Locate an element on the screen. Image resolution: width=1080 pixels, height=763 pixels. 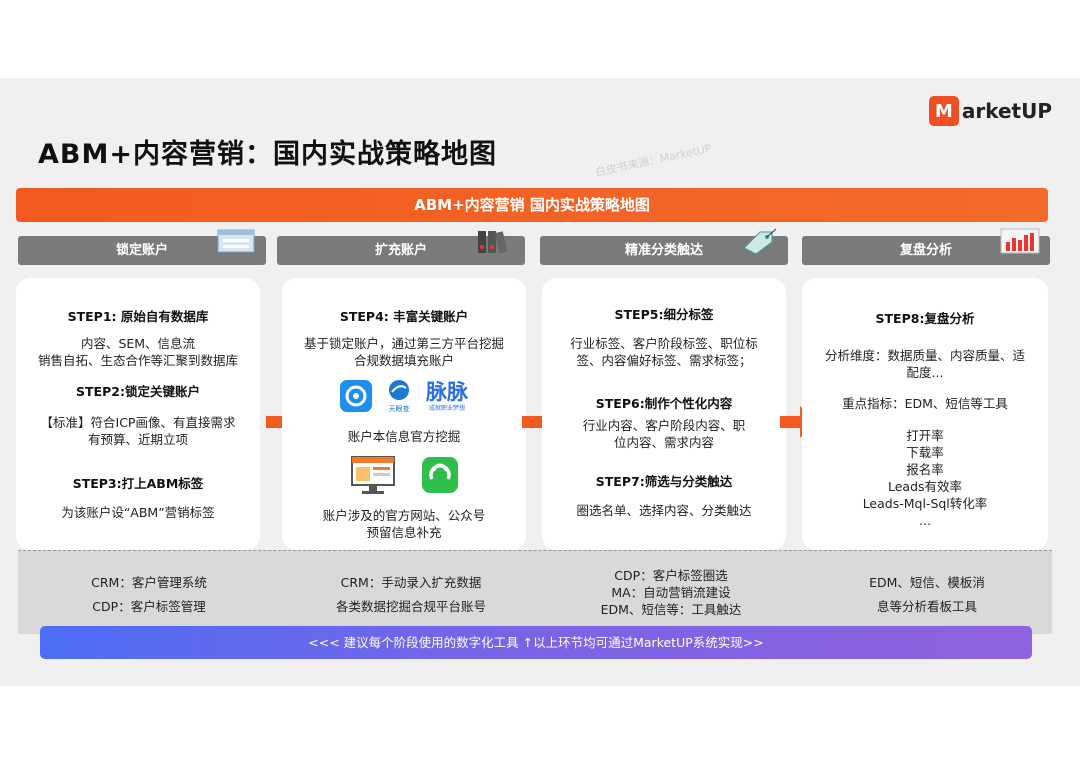
step4-line3: 账户本信息官方挖掘 is located at coordinates (404, 436).